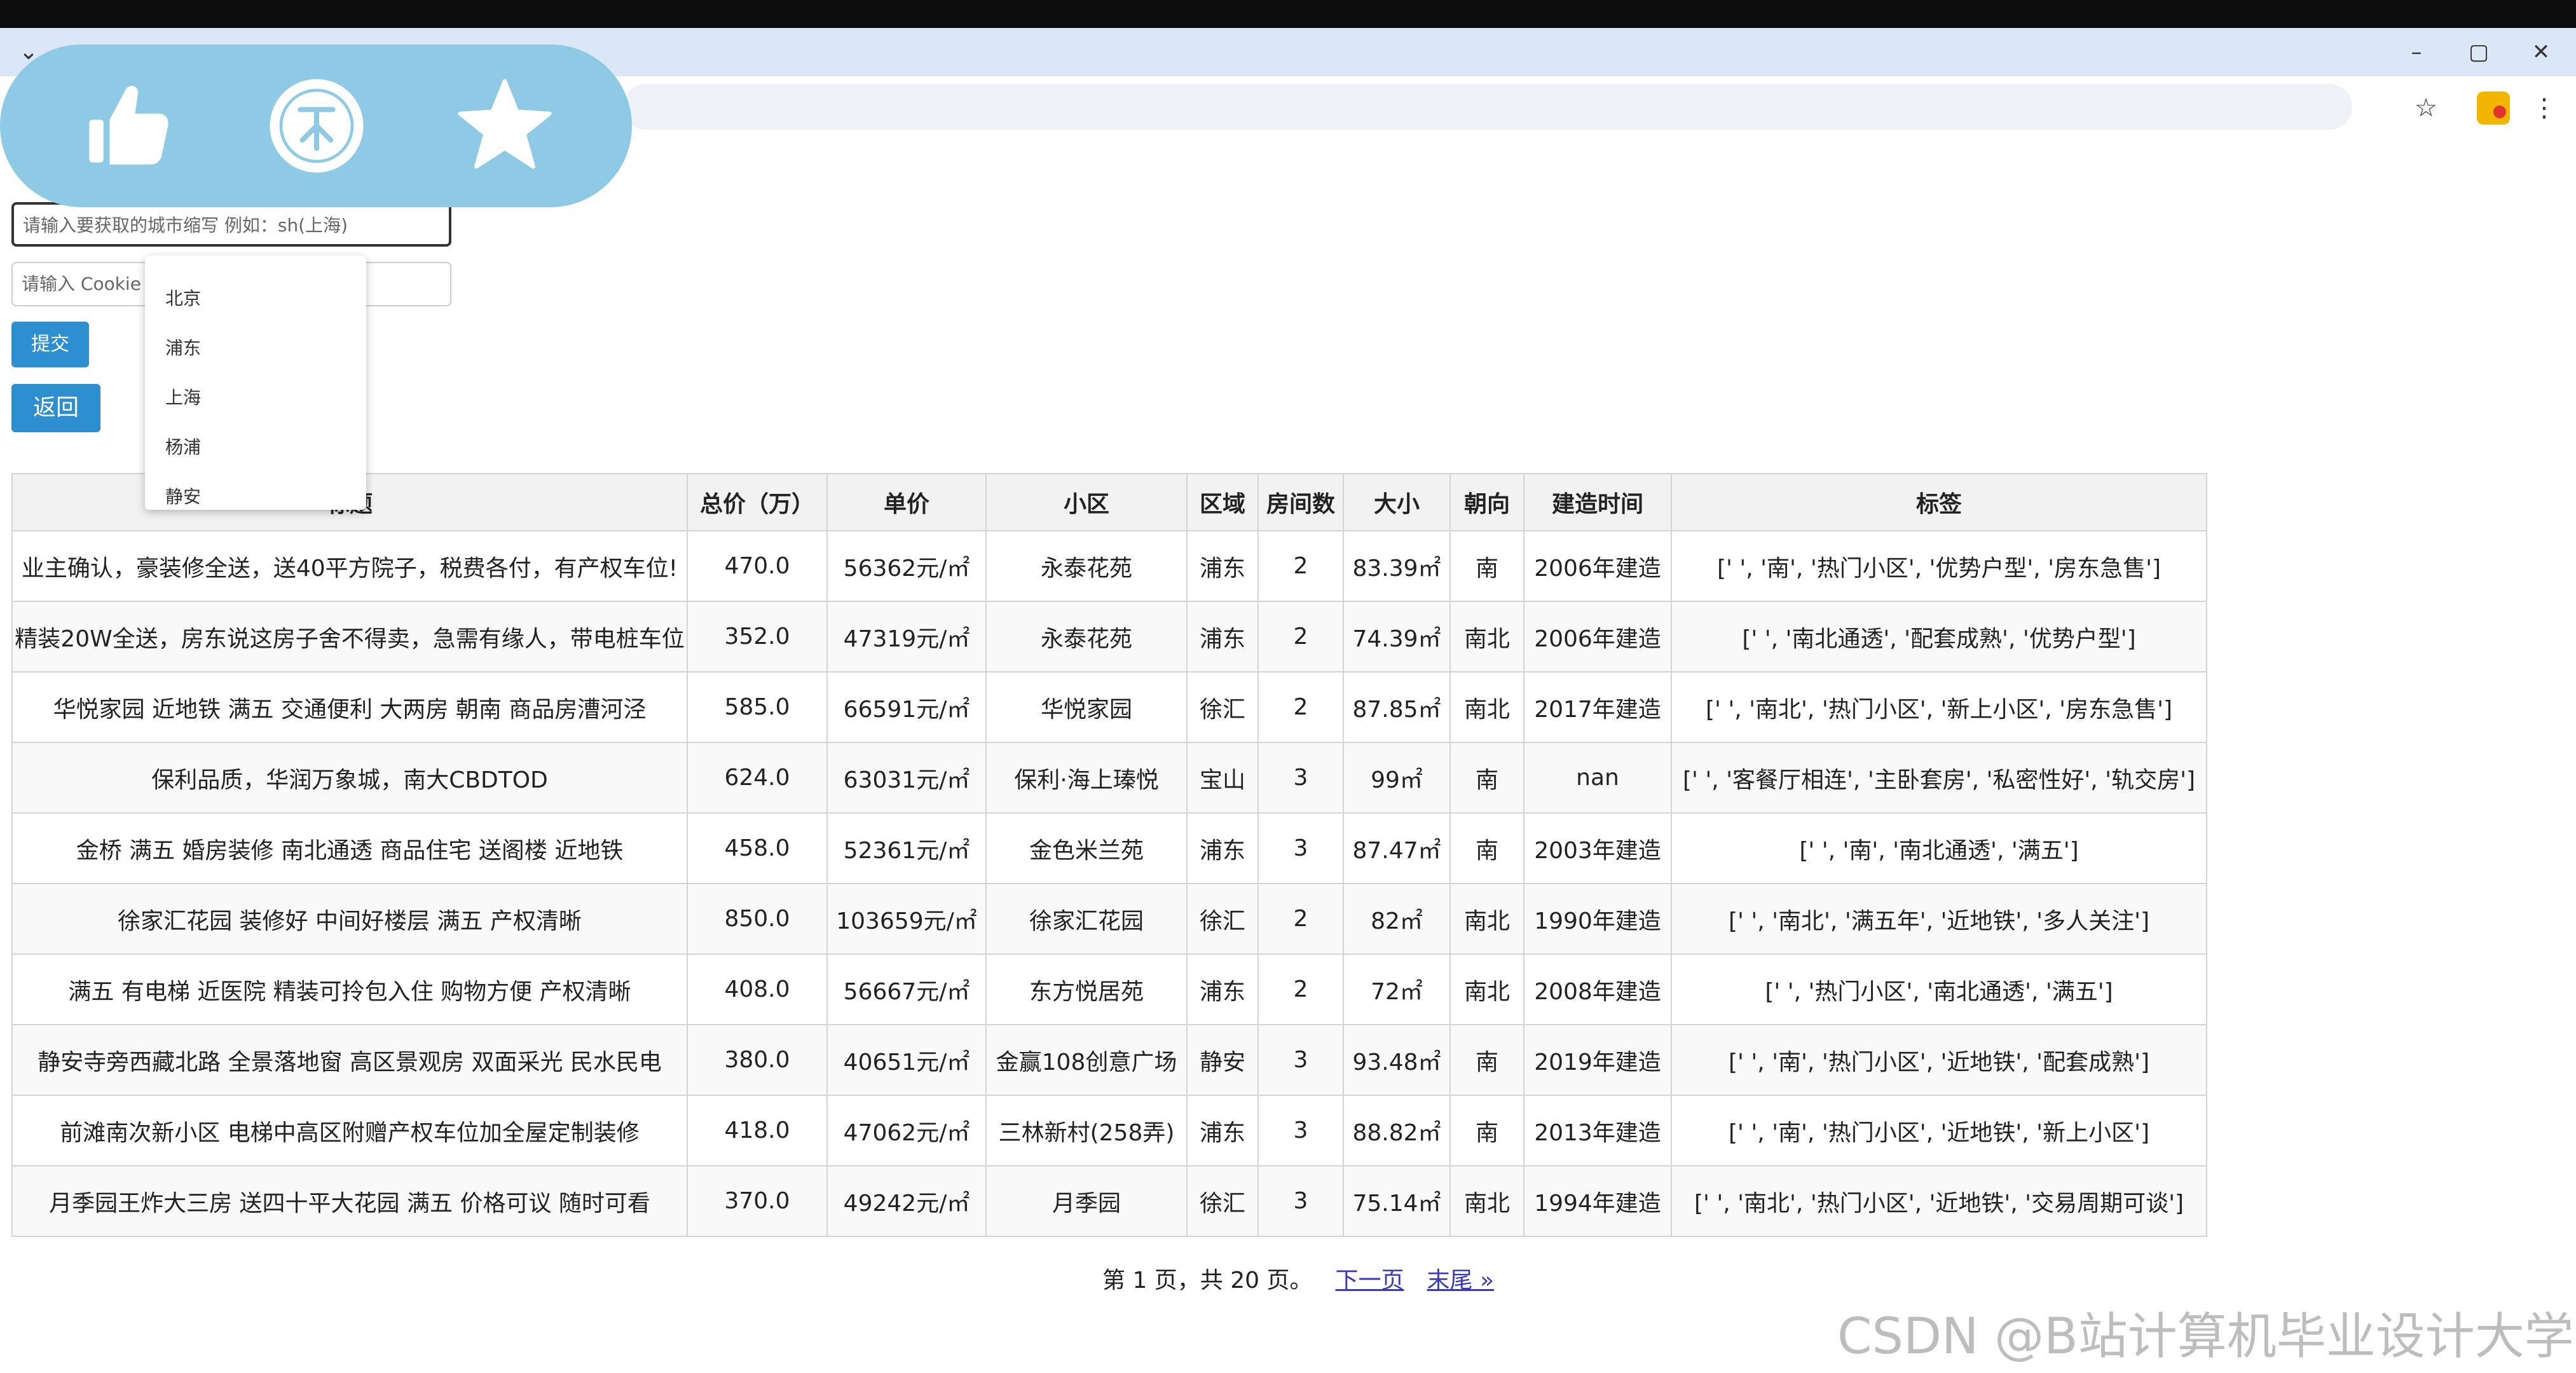 This screenshot has height=1373, width=2576. Describe the element at coordinates (2416, 52) in the screenshot. I see `minimize-button: –` at that location.